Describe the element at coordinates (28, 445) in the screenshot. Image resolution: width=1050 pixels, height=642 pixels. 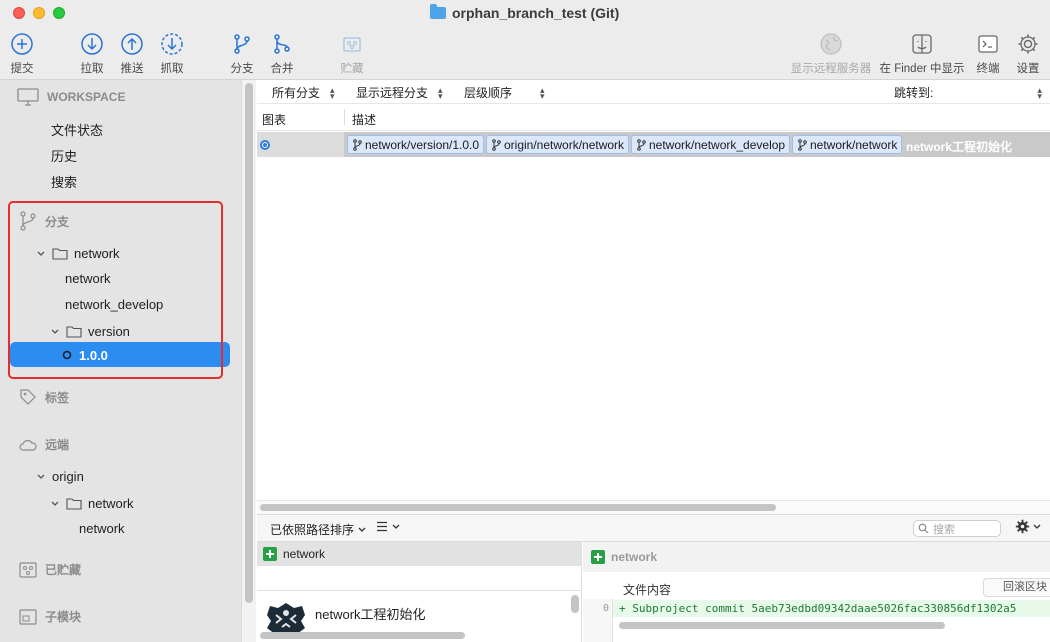
I see `cloud-icon` at that location.